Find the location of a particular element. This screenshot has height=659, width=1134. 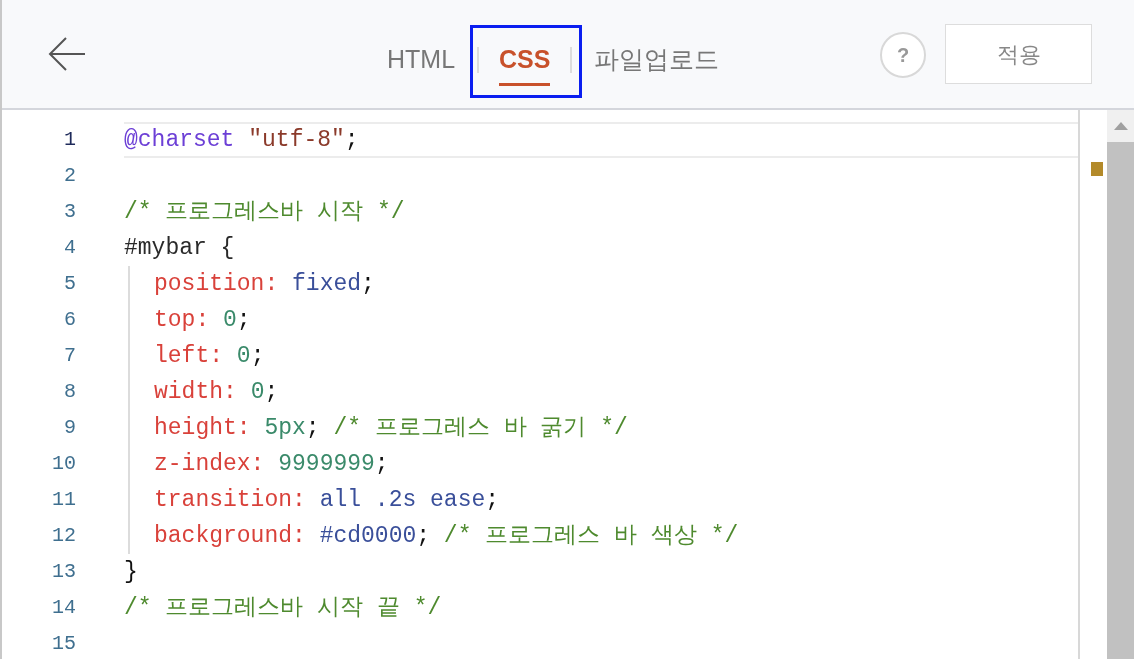

line-number: 12 is located at coordinates (63, 536).